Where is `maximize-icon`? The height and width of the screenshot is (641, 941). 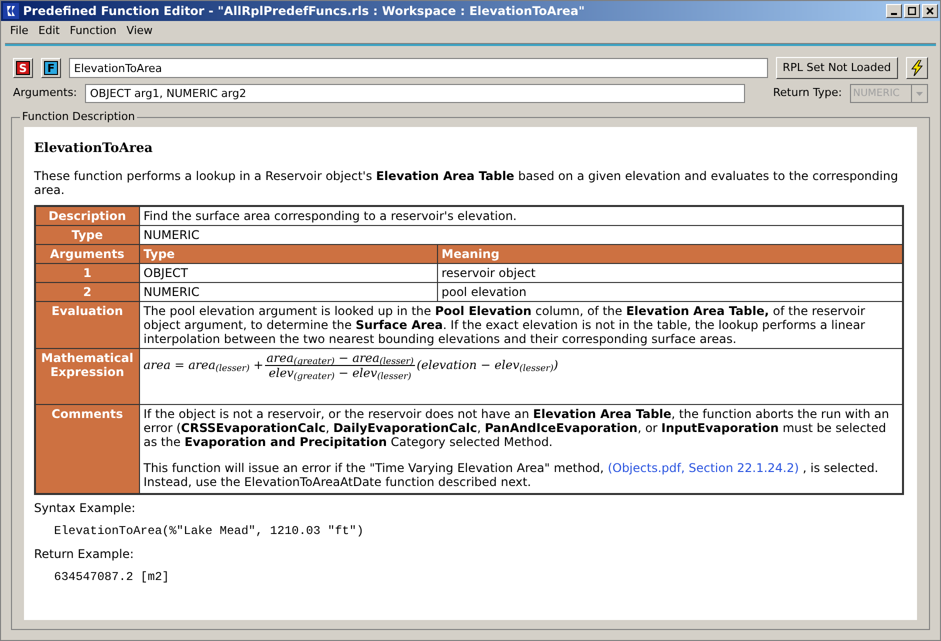
maximize-icon is located at coordinates (912, 11).